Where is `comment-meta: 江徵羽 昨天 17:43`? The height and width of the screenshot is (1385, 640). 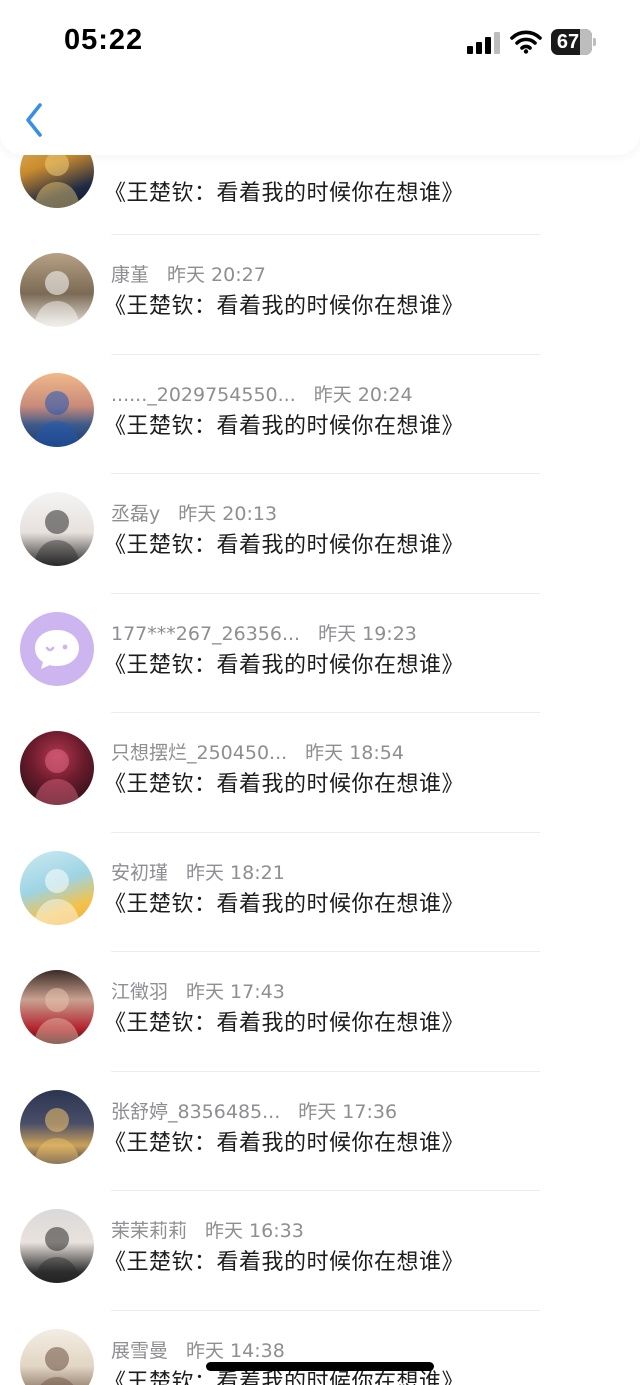
comment-meta: 江徵羽 昨天 17:43 is located at coordinates (198, 990).